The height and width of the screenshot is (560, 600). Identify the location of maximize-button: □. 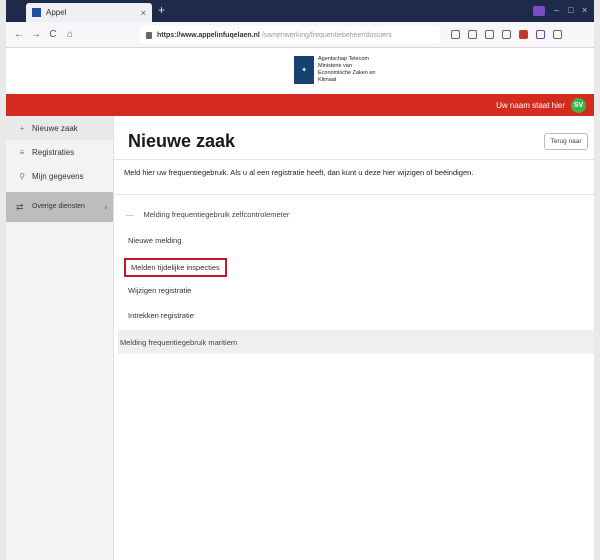
(570, 10).